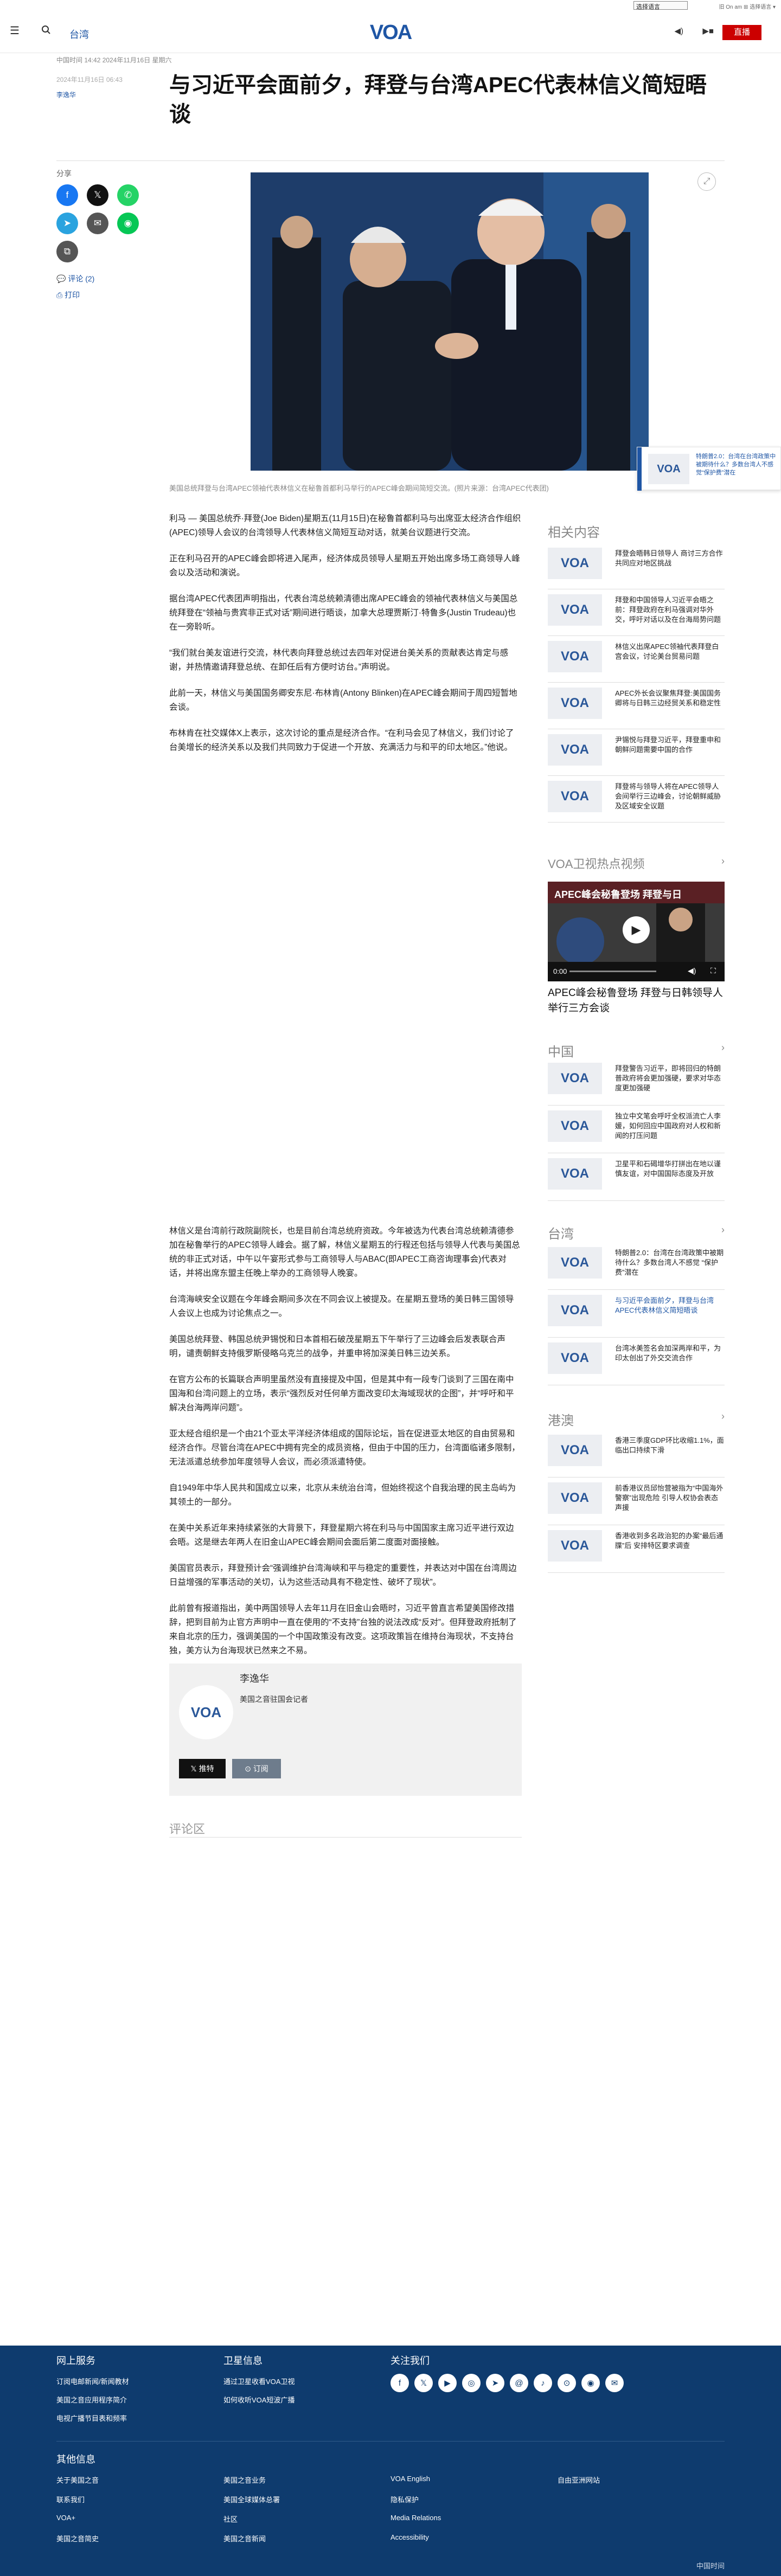  Describe the element at coordinates (636, 1500) in the screenshot. I see `sidebar-story: VOA 前香港议员邱怡营被指为“中国海外警察”出现危险 引导人权协会表态声援` at that location.